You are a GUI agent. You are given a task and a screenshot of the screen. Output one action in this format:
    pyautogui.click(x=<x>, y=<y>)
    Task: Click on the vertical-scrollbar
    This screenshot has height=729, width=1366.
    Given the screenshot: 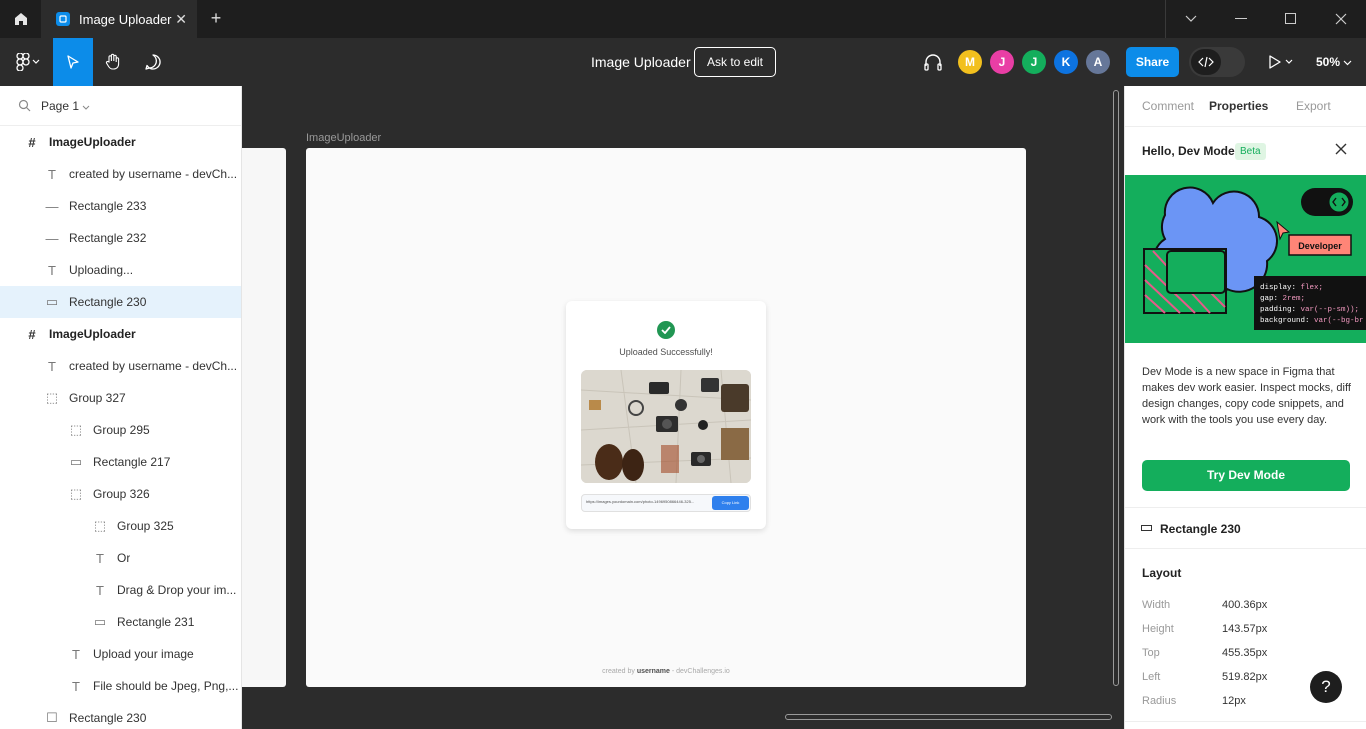 What is the action you would take?
    pyautogui.click(x=1116, y=388)
    